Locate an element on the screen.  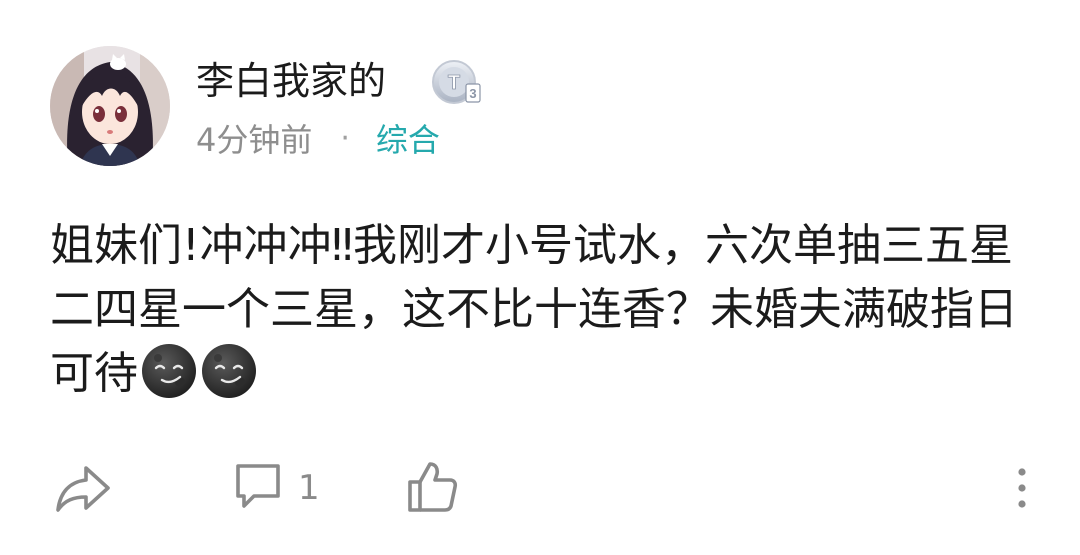
avatar is located at coordinates (110, 106).